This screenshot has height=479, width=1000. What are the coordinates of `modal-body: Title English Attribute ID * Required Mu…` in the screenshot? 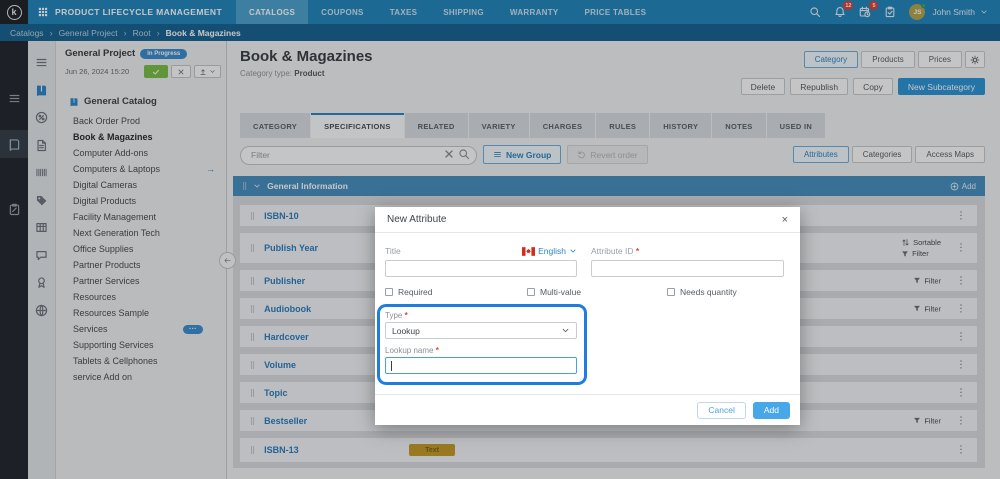 It's located at (587, 309).